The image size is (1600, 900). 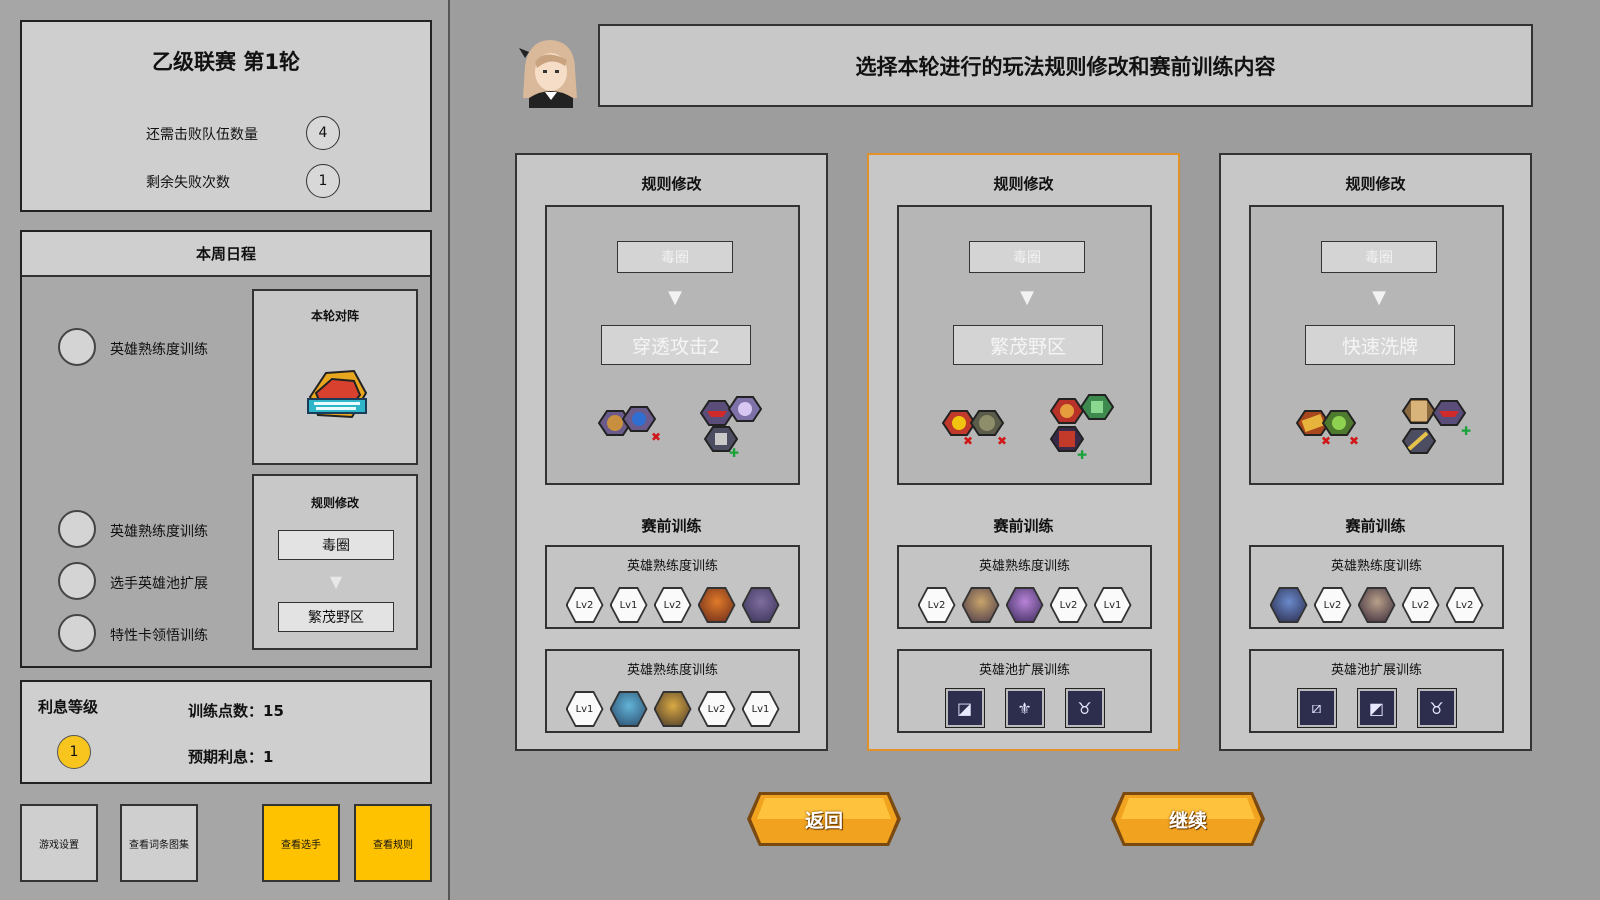 What do you see at coordinates (676, 345) in the screenshot?
I see `rule-to: 穿透攻击2` at bounding box center [676, 345].